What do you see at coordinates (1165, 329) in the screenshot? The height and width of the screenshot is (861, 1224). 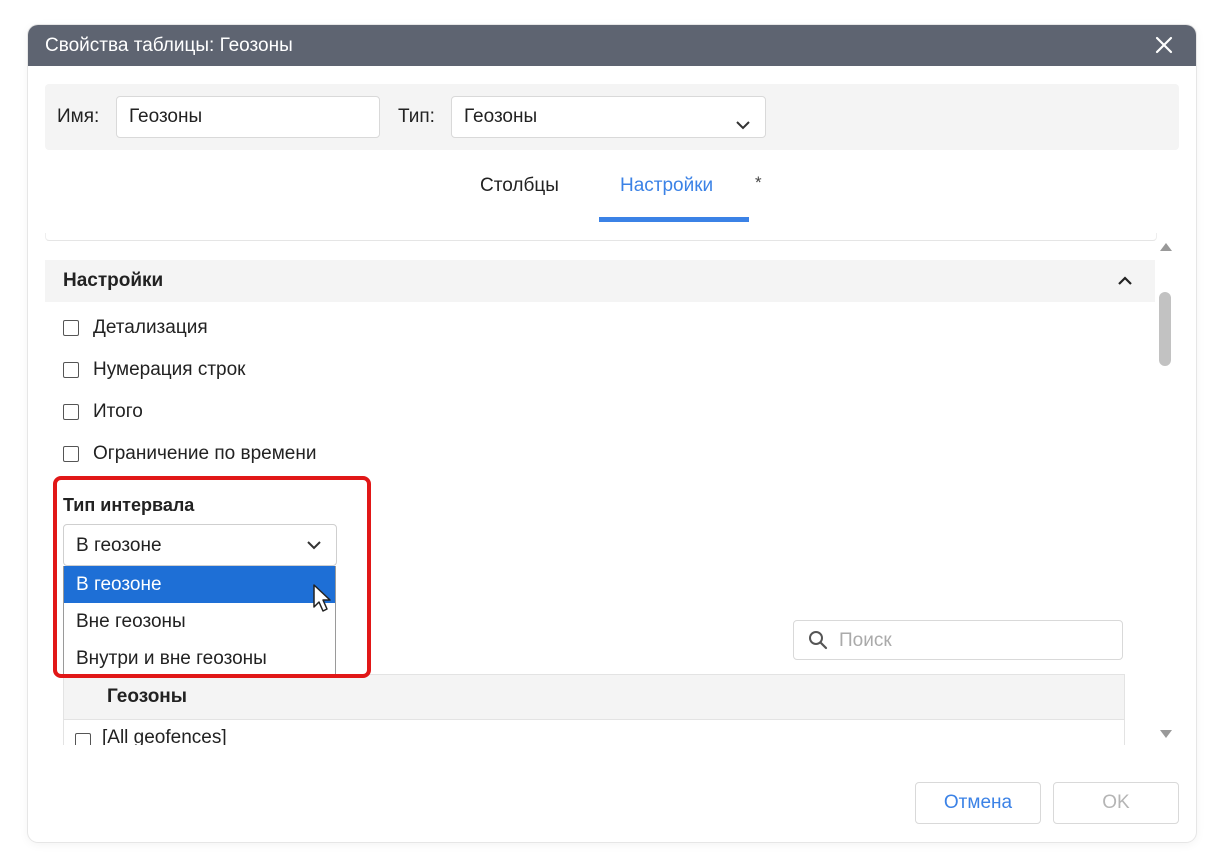 I see `scrollbar-thumb` at bounding box center [1165, 329].